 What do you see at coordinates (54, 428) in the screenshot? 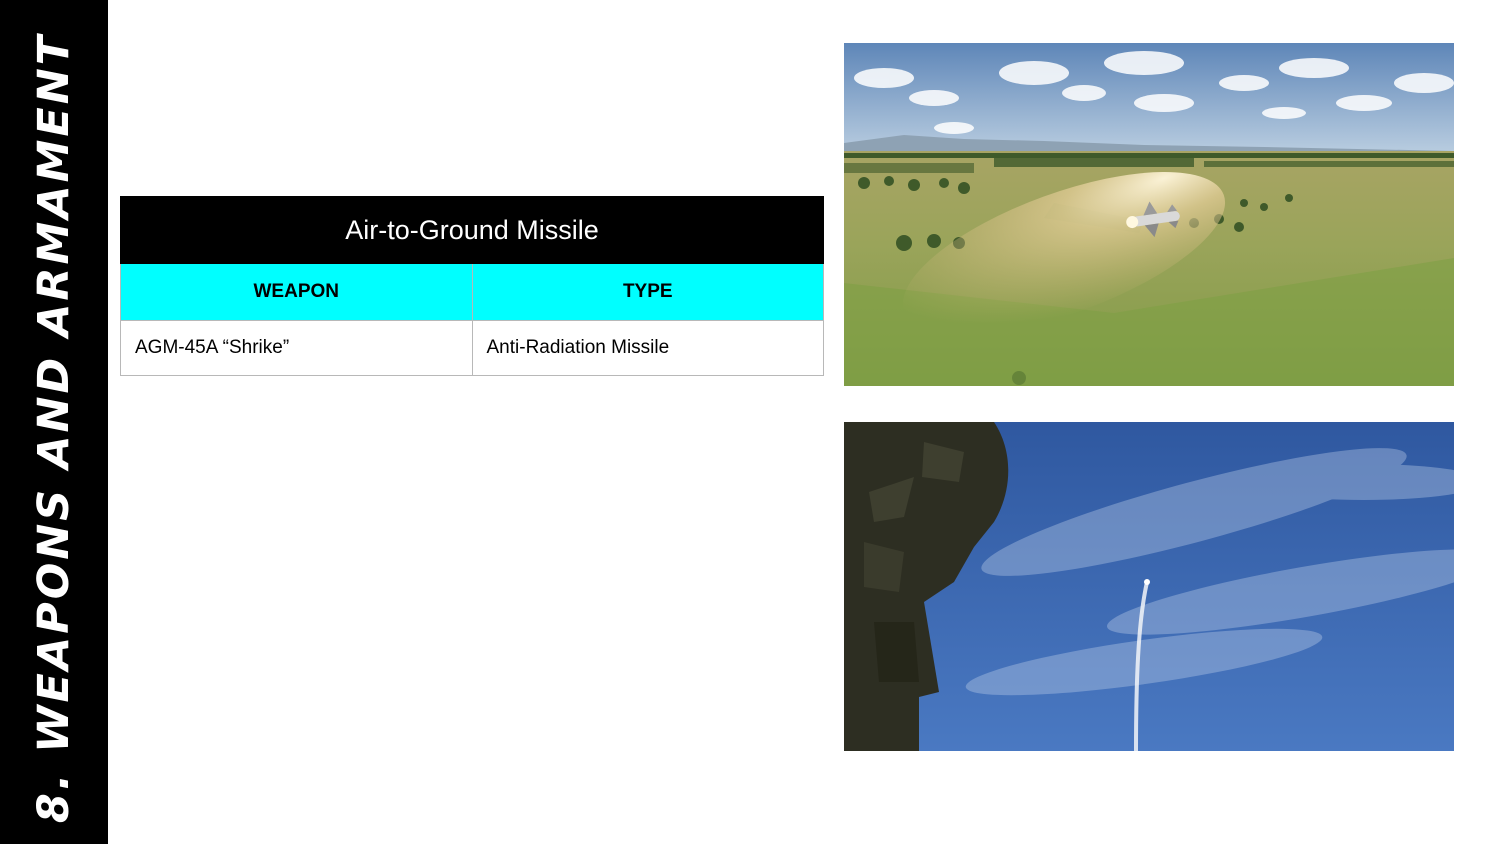
I see `section-title: 8. Weapons and Armament` at bounding box center [54, 428].